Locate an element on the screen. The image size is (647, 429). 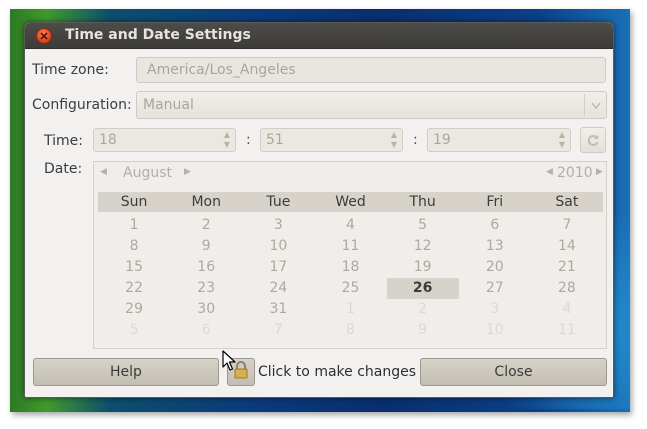
calendar-week: 1 2 3 4 5 6 7 is located at coordinates (350, 225).